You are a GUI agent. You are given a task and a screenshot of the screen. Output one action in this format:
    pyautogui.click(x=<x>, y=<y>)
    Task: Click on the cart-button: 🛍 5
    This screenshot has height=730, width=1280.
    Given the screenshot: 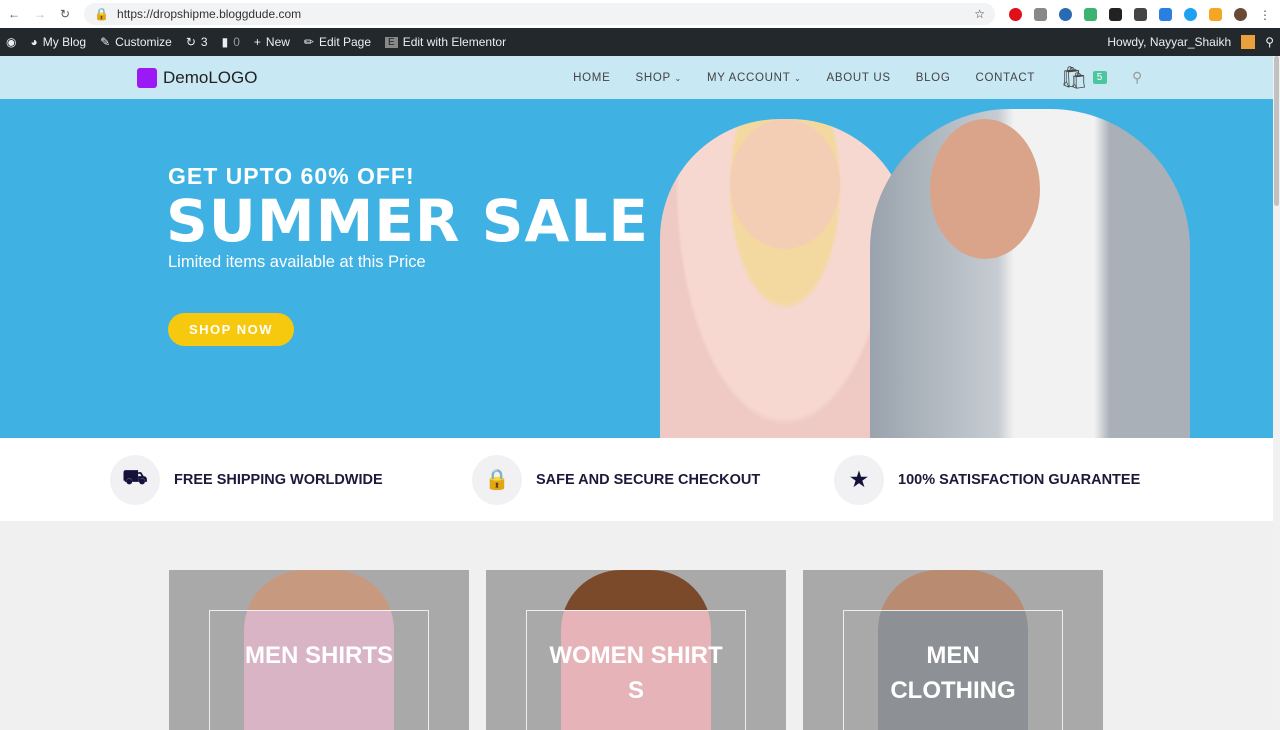 What is the action you would take?
    pyautogui.click(x=1084, y=77)
    